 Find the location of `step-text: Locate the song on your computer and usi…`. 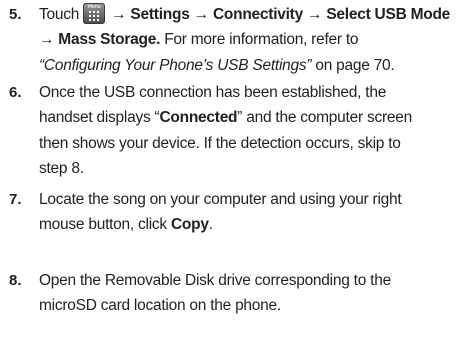

step-text: Locate the song on your computer and usi… is located at coordinates (220, 212).